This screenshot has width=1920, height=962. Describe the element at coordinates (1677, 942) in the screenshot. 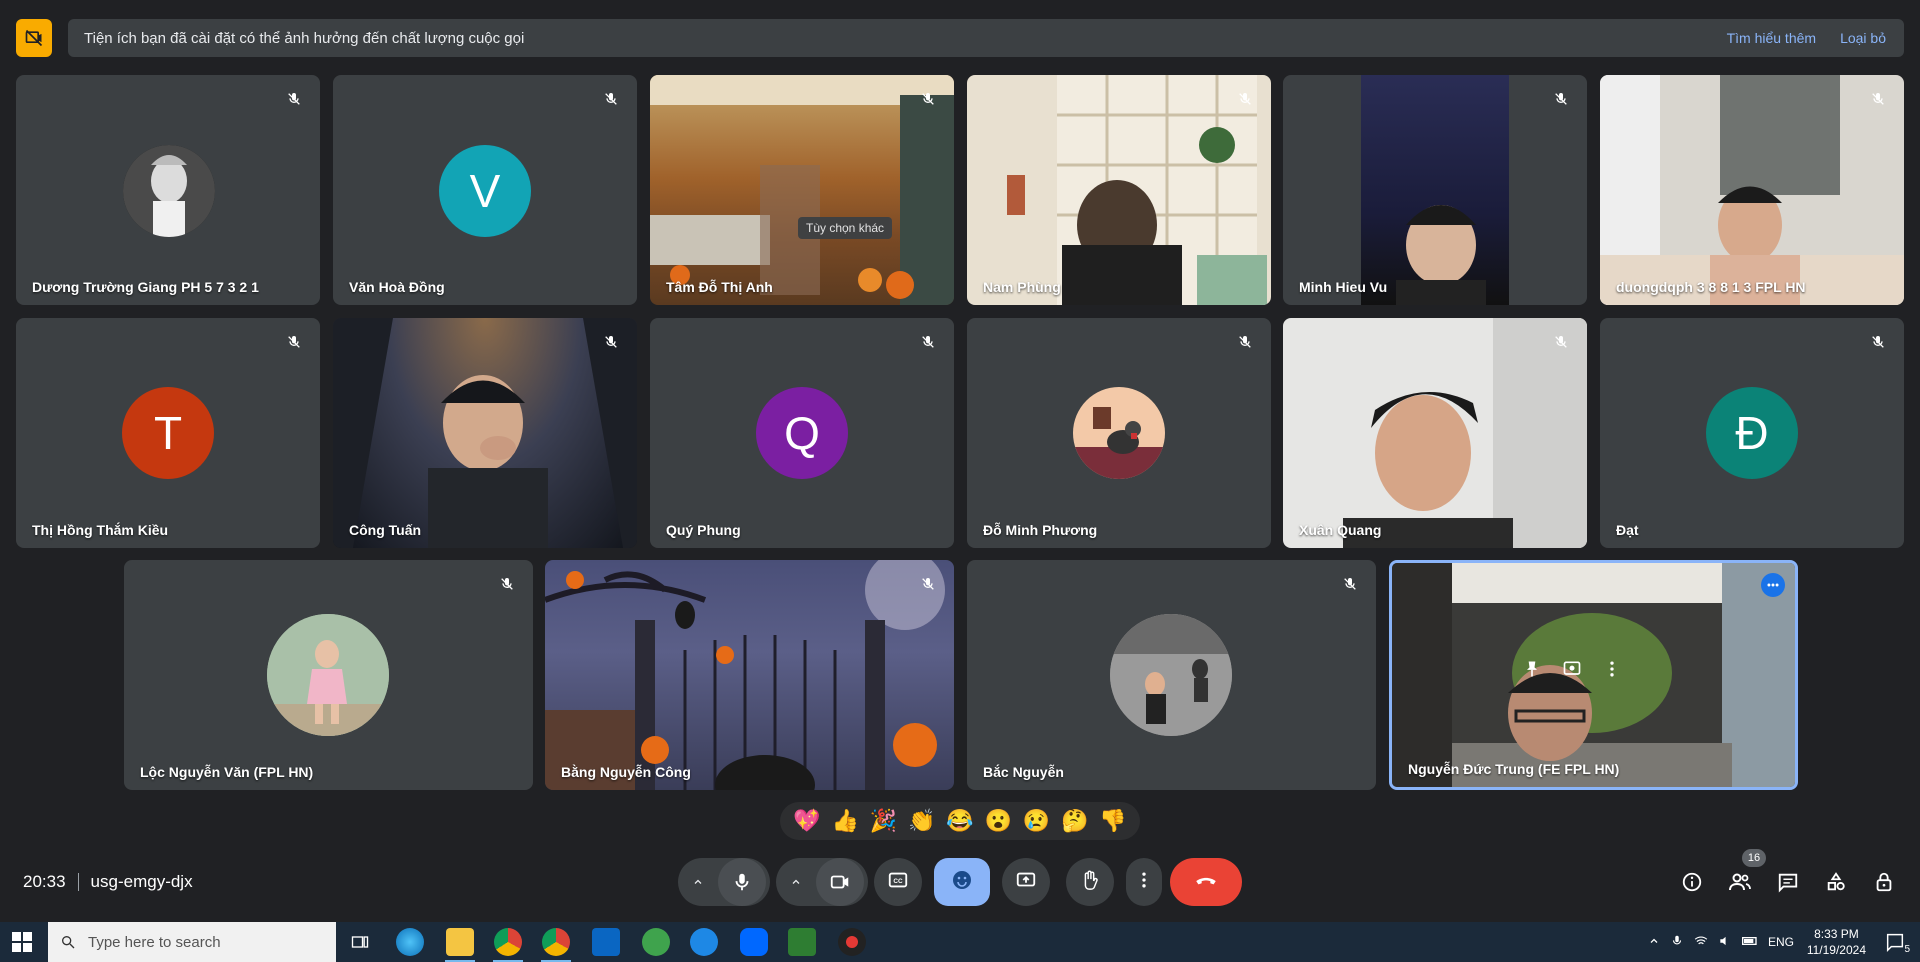

I see `mic-tray-icon` at that location.